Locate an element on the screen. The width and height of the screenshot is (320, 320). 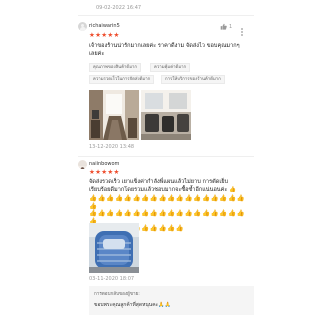
username: naiinbowom is located at coordinates (104, 164).